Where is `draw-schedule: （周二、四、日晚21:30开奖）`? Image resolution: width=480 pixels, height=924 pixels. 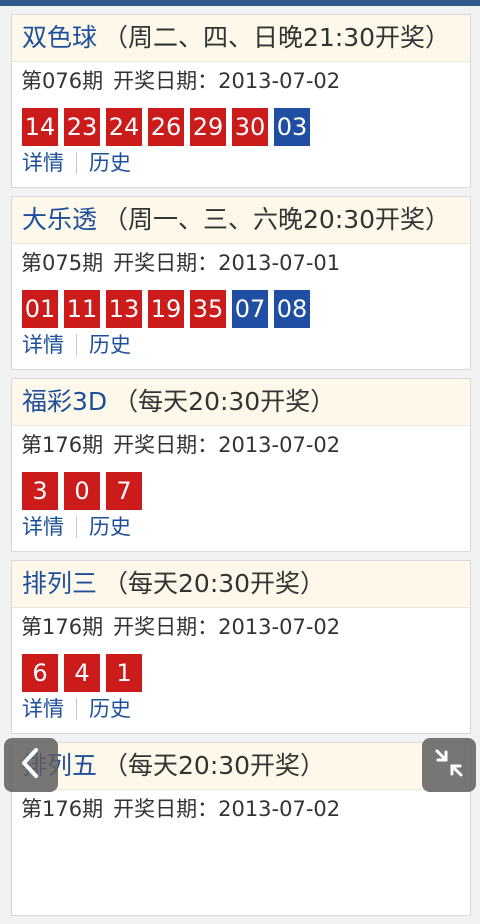 draw-schedule: （周二、四、日晚21:30开奖） is located at coordinates (277, 37).